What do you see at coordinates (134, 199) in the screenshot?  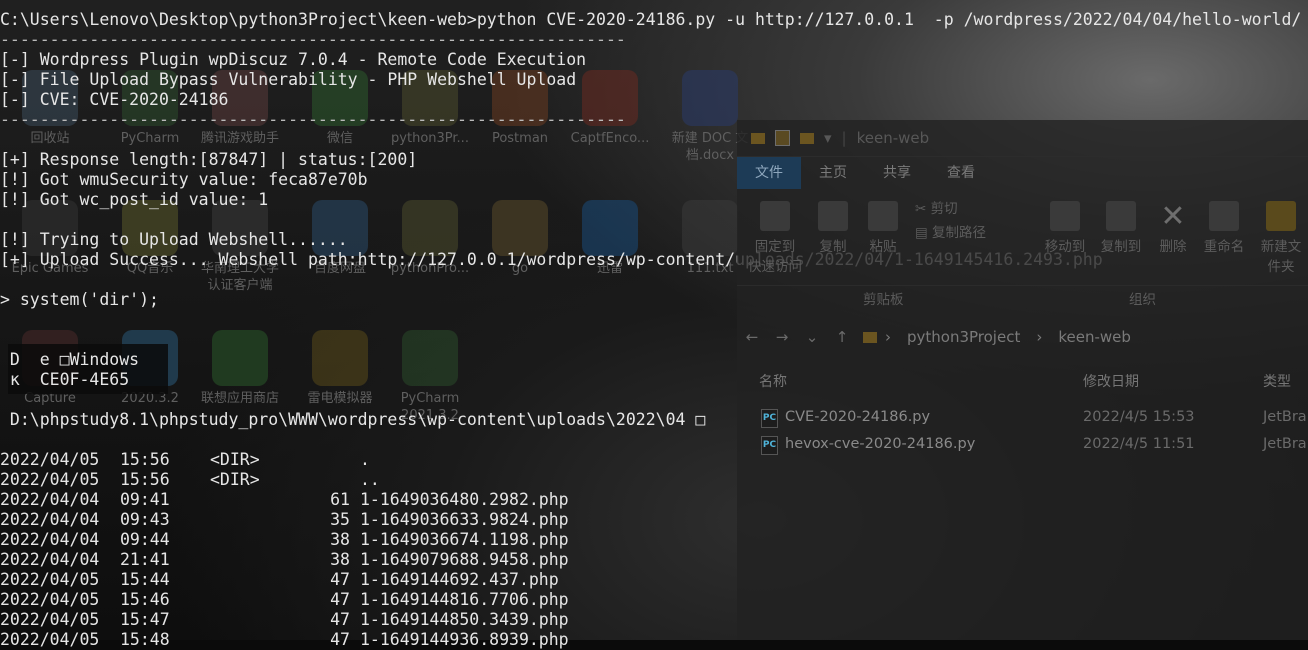 I see `status-line: [!] Got wc_post_id value: 1` at bounding box center [134, 199].